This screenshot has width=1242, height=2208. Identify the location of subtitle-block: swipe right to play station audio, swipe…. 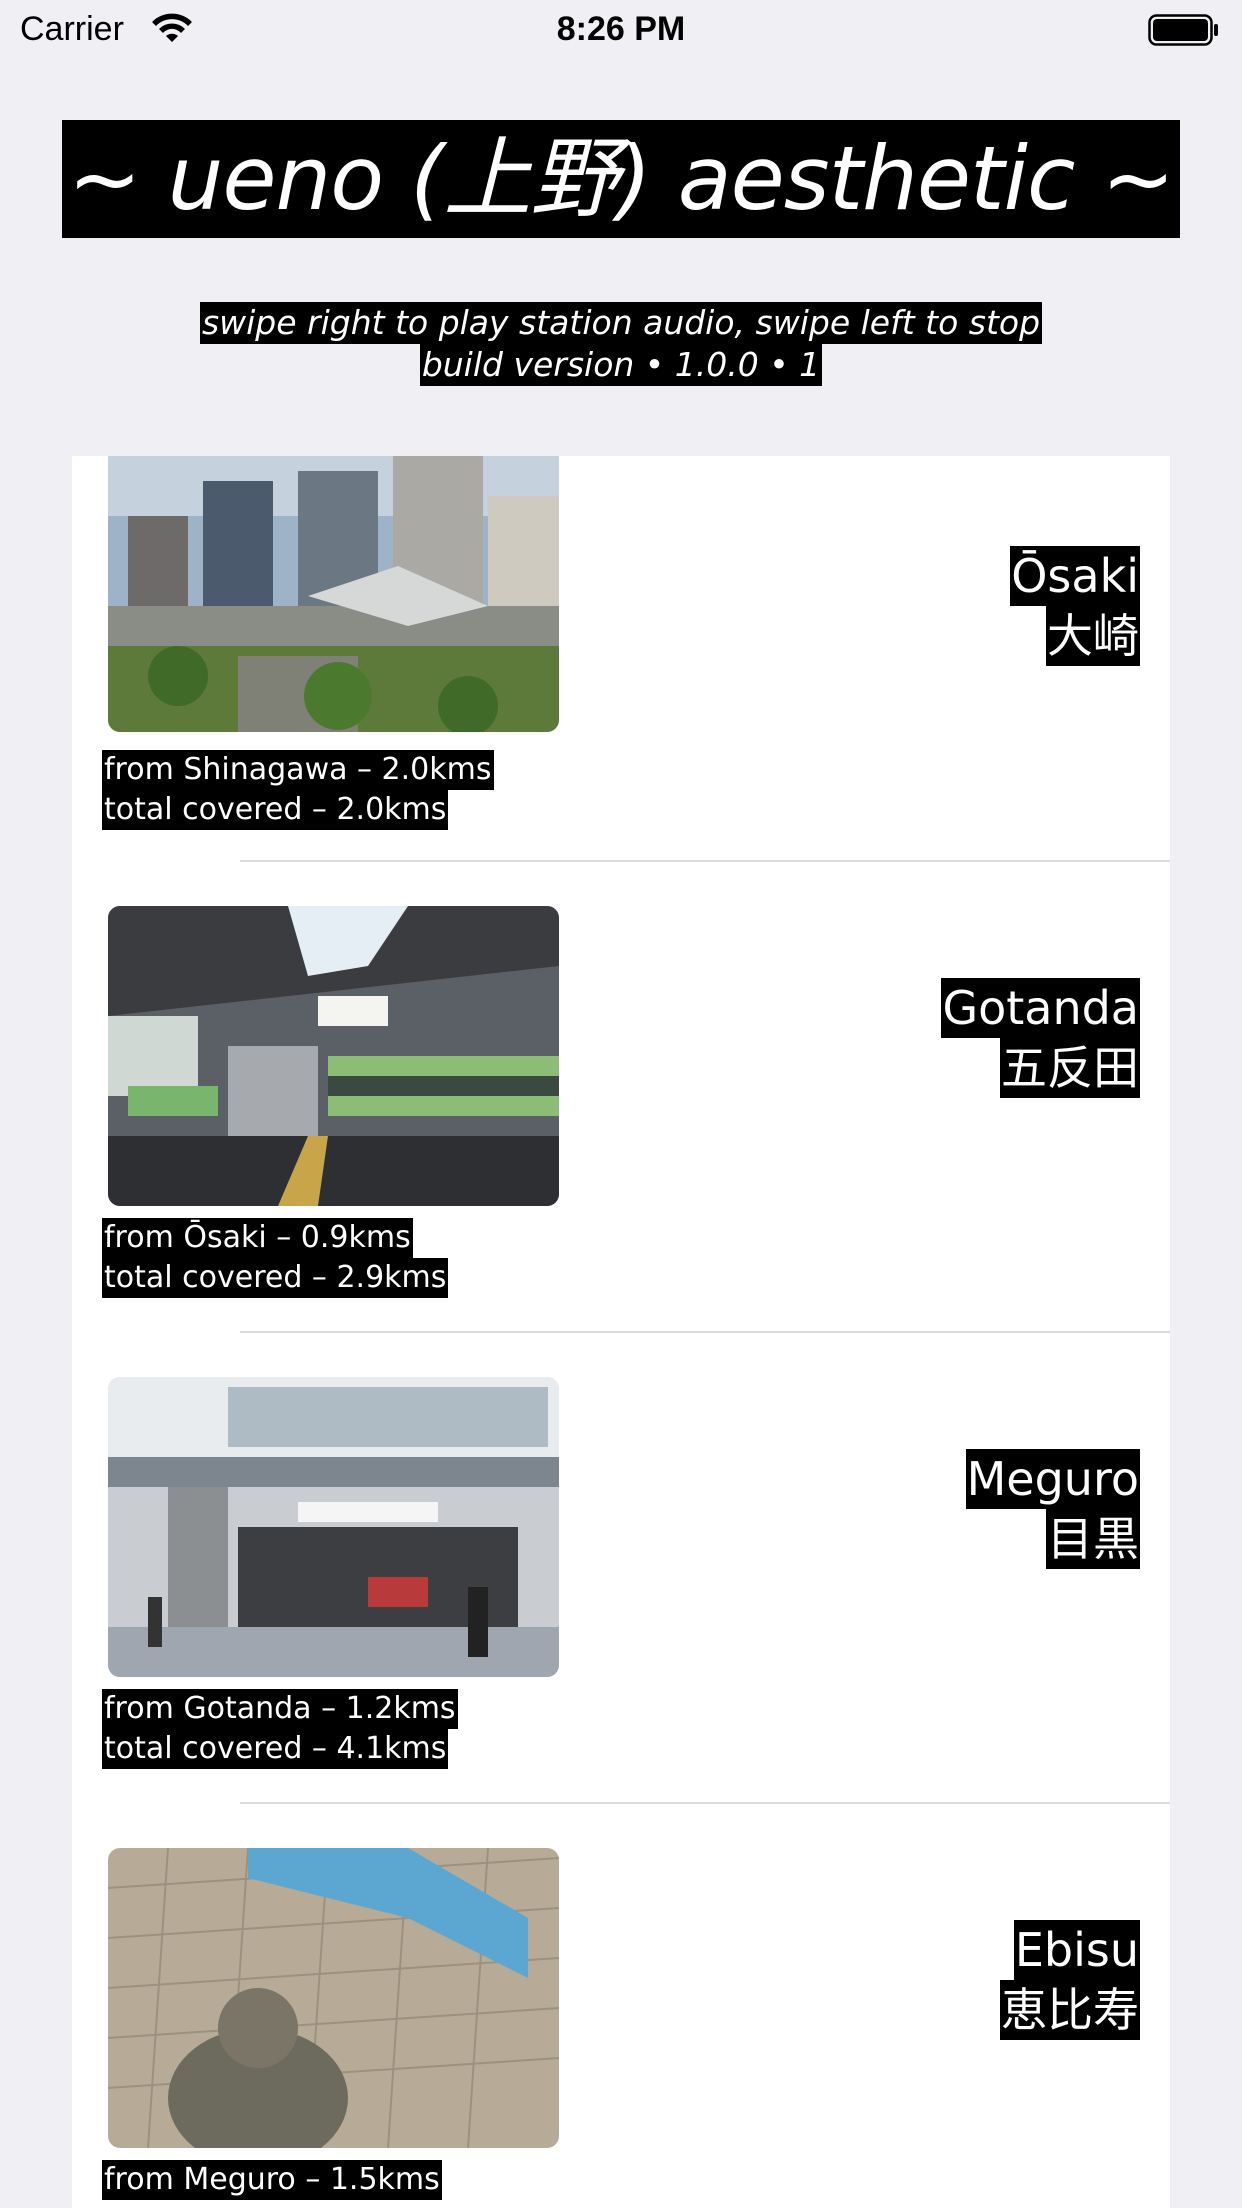
(621, 344).